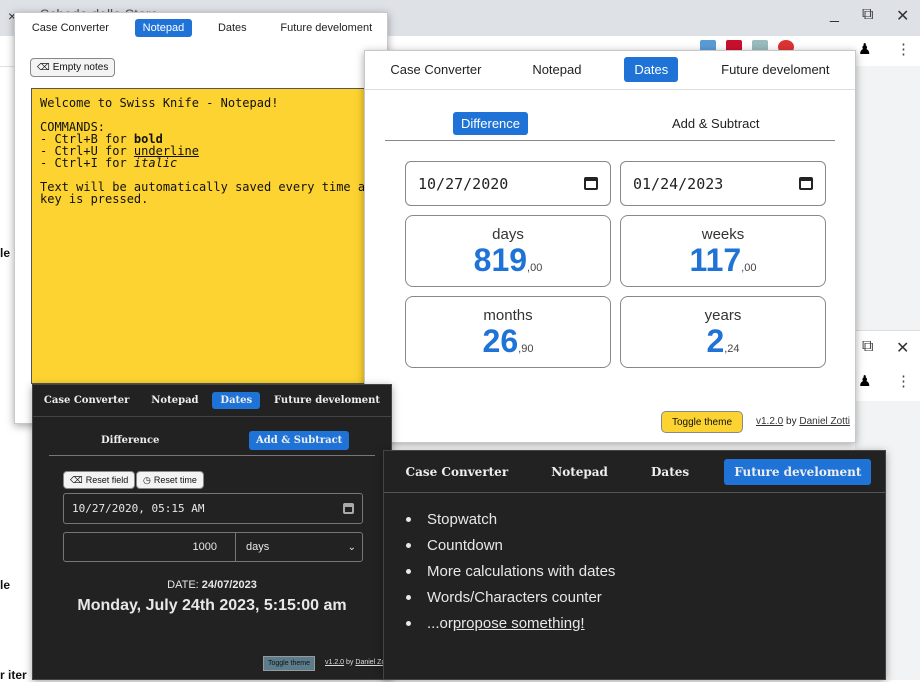  Describe the element at coordinates (147, 479) in the screenshot. I see `clock-icon: ◷` at that location.